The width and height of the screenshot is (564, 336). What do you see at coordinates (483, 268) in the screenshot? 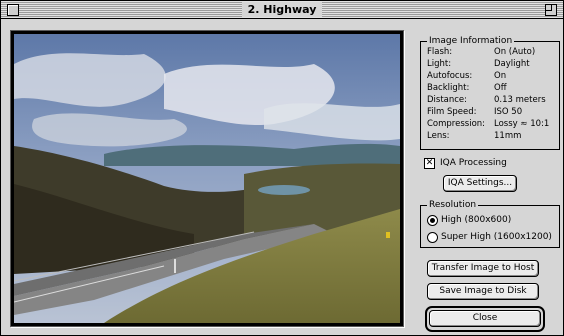
I see `transfer-image-button: Transfer Image to Host` at bounding box center [483, 268].